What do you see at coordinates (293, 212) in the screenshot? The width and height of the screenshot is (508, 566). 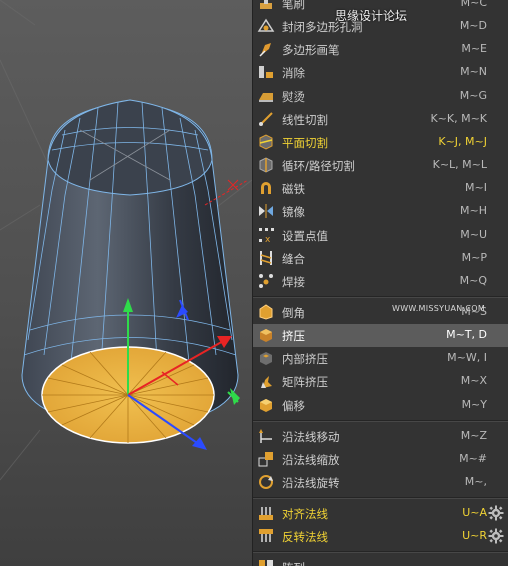 I see `menu-item-label: 镜像` at bounding box center [293, 212].